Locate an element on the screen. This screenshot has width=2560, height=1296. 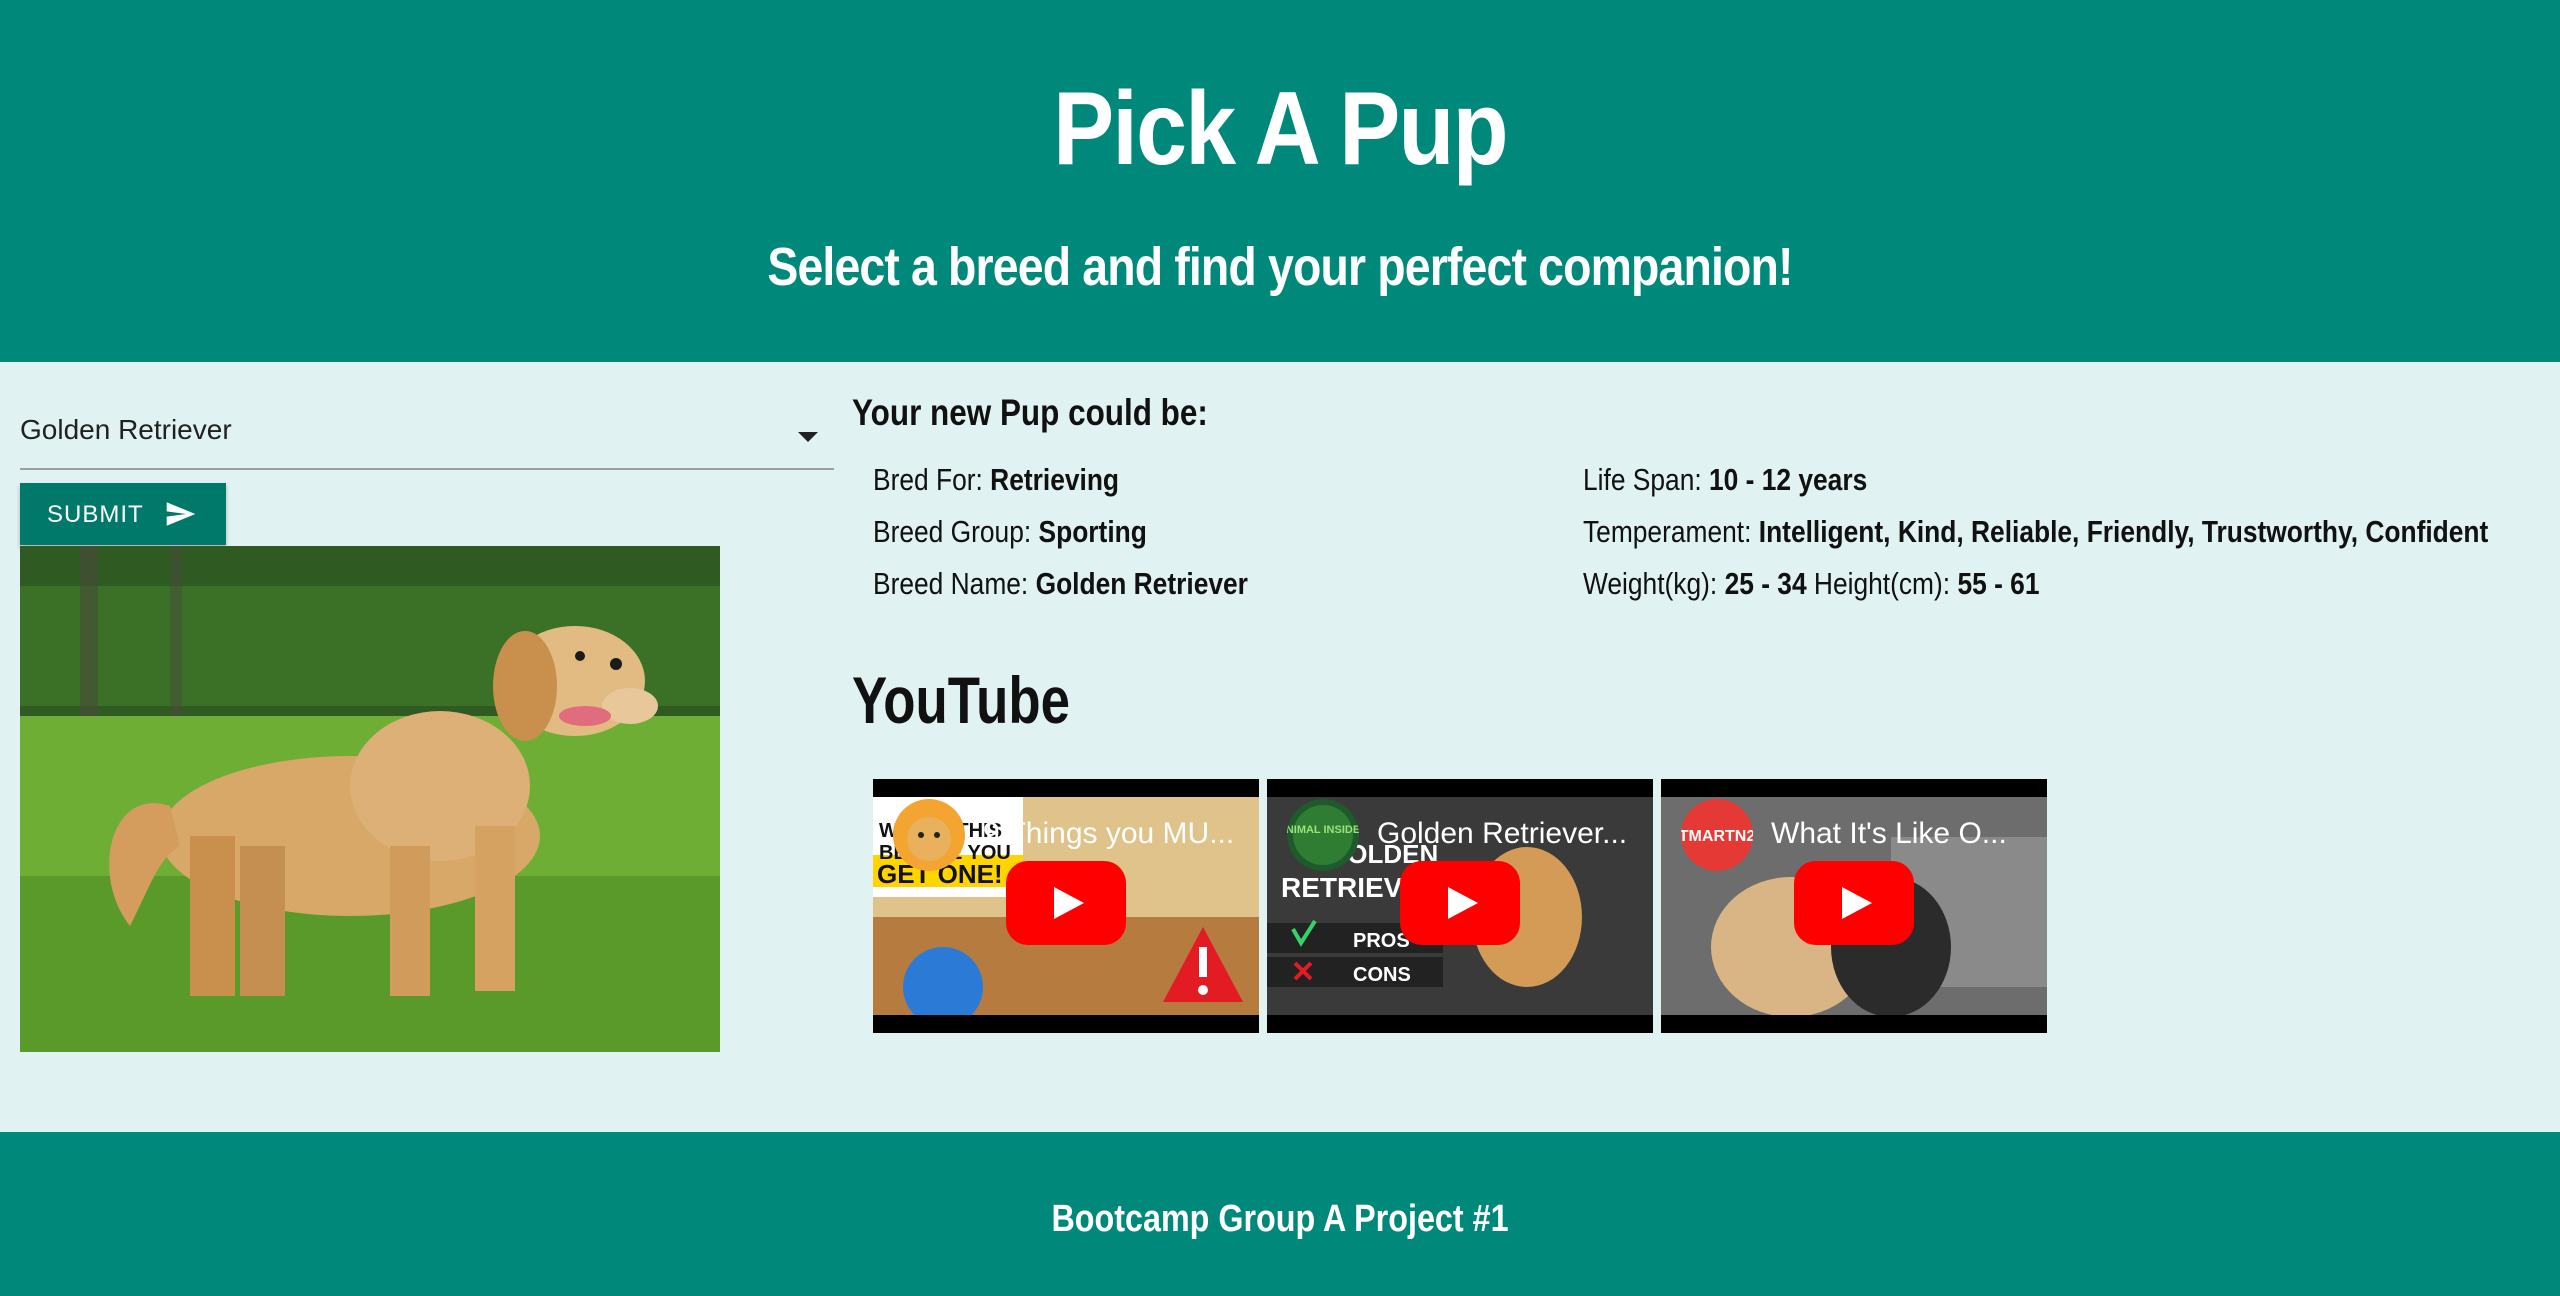
youtube-heading: YouTube is located at coordinates (961, 700).